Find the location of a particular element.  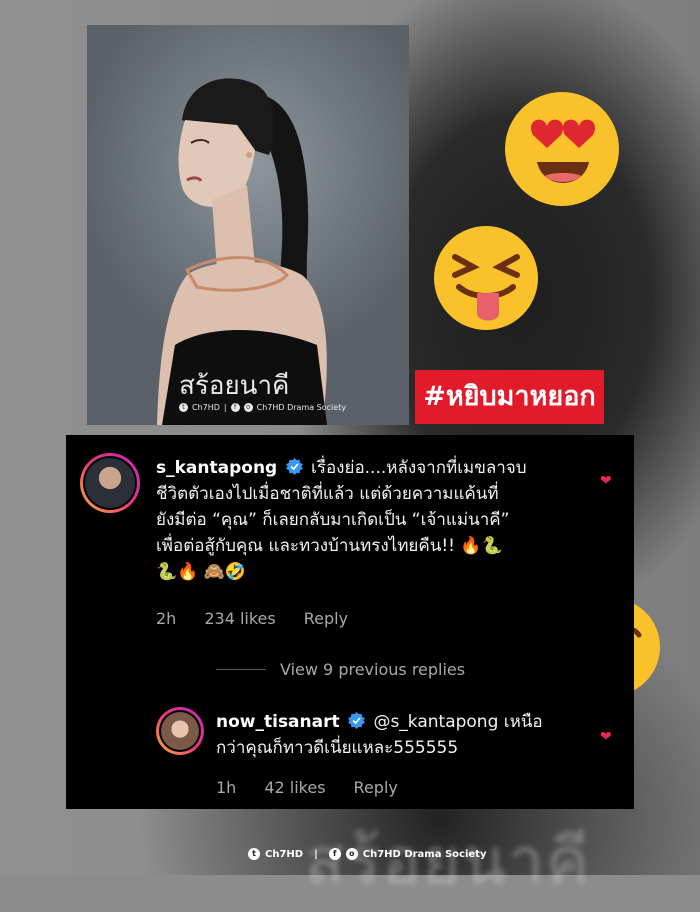

hashtag-banner: #หยิบมาหยอก is located at coordinates (509, 397).